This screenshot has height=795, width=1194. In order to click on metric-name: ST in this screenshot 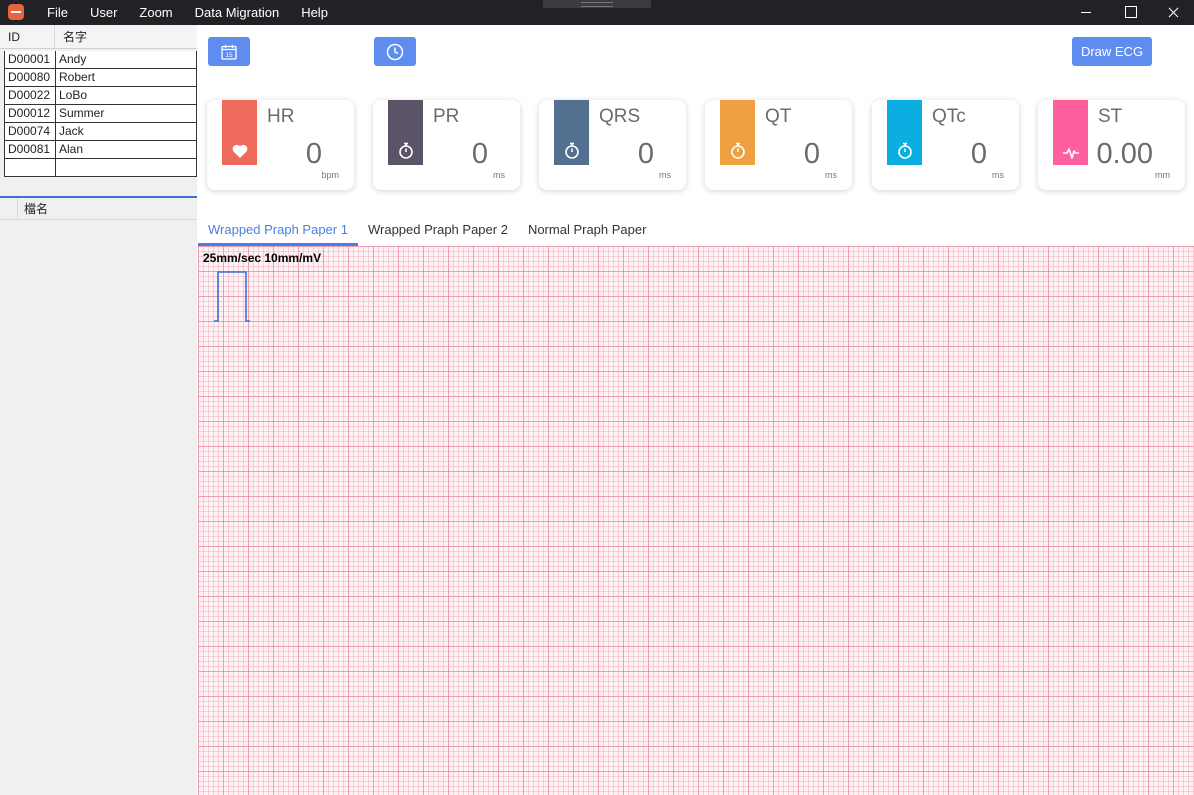, I will do `click(1110, 116)`.